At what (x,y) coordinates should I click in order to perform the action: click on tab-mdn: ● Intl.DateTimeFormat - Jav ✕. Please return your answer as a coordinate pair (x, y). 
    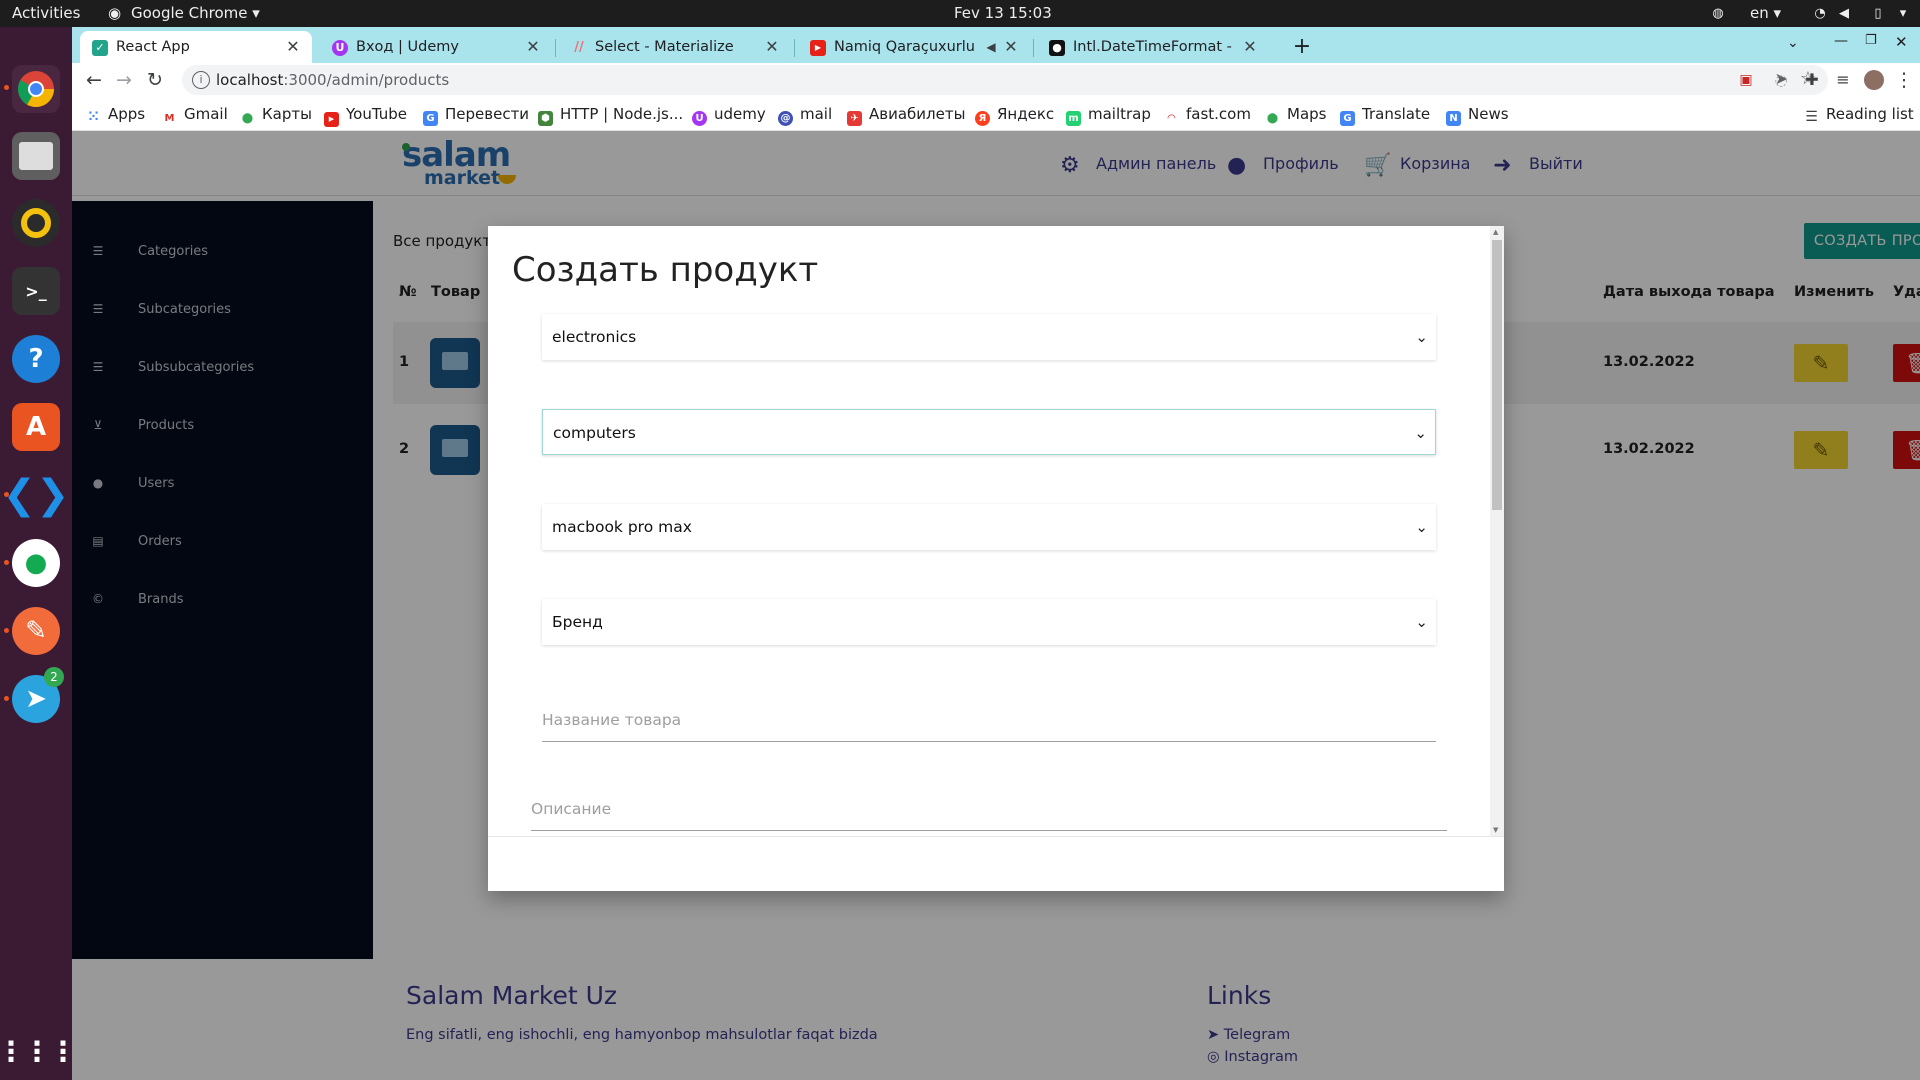
    Looking at the image, I should click on (1153, 47).